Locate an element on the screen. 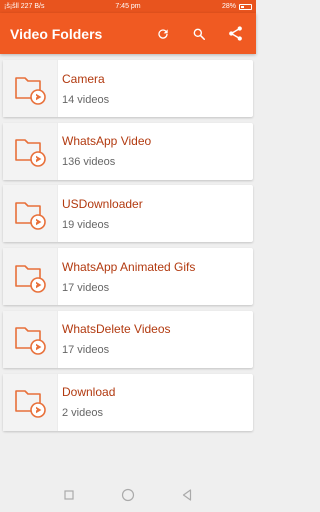 This screenshot has height=512, width=320. page-title: Video Folders is located at coordinates (56, 33).